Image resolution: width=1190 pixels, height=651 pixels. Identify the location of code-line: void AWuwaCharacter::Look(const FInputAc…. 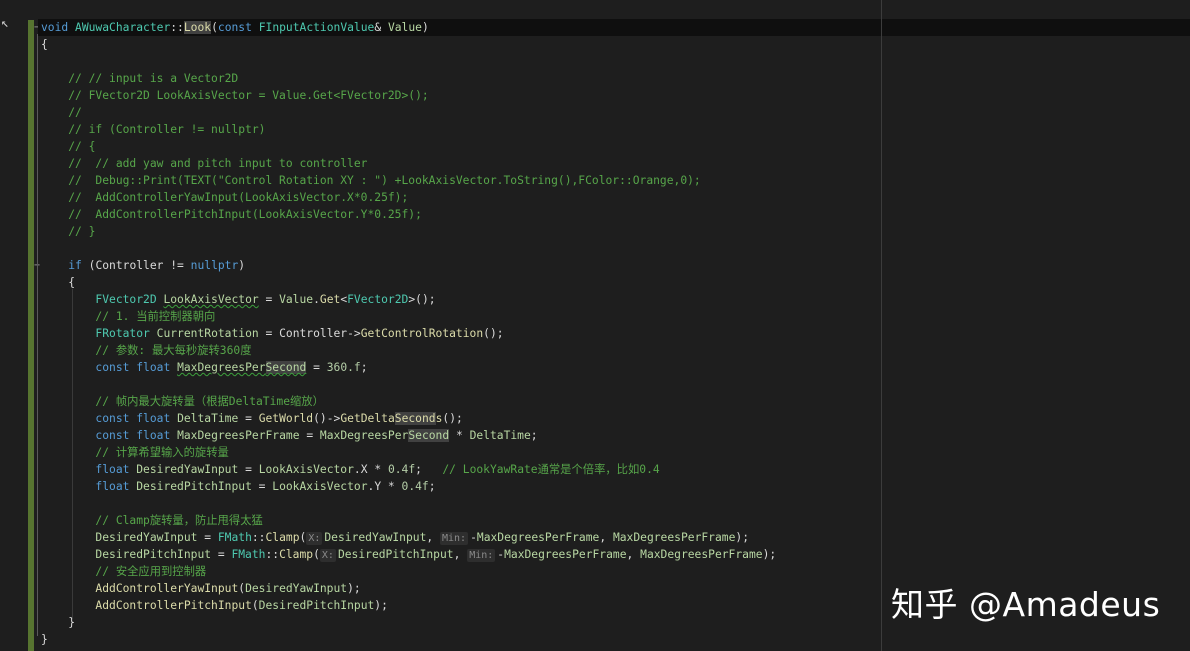
(408, 27).